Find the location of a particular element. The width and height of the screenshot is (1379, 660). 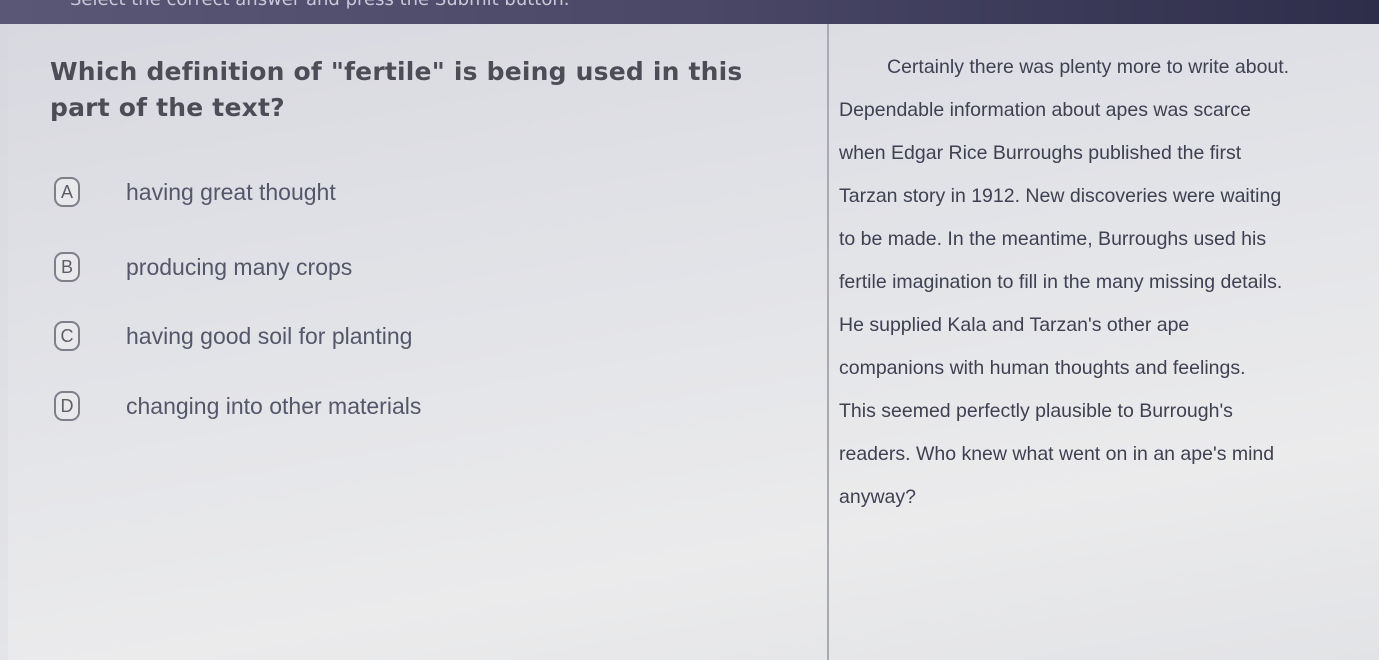

option-c: C having good soil for planting is located at coordinates (233, 336).